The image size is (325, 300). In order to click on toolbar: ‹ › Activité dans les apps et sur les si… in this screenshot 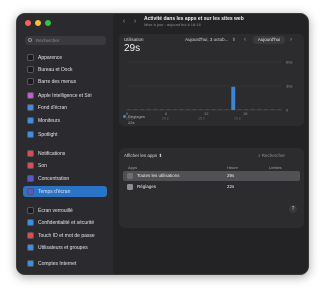, I will do `click(210, 23)`.